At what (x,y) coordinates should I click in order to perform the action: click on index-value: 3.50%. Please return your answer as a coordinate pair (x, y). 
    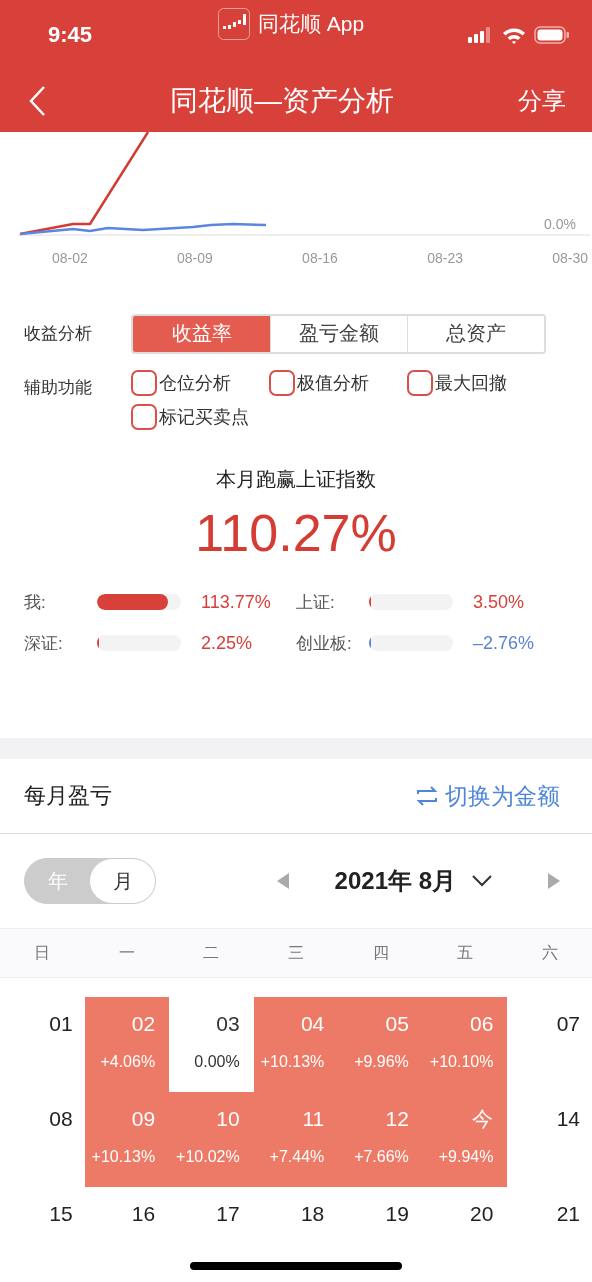
    Looking at the image, I should click on (499, 602).